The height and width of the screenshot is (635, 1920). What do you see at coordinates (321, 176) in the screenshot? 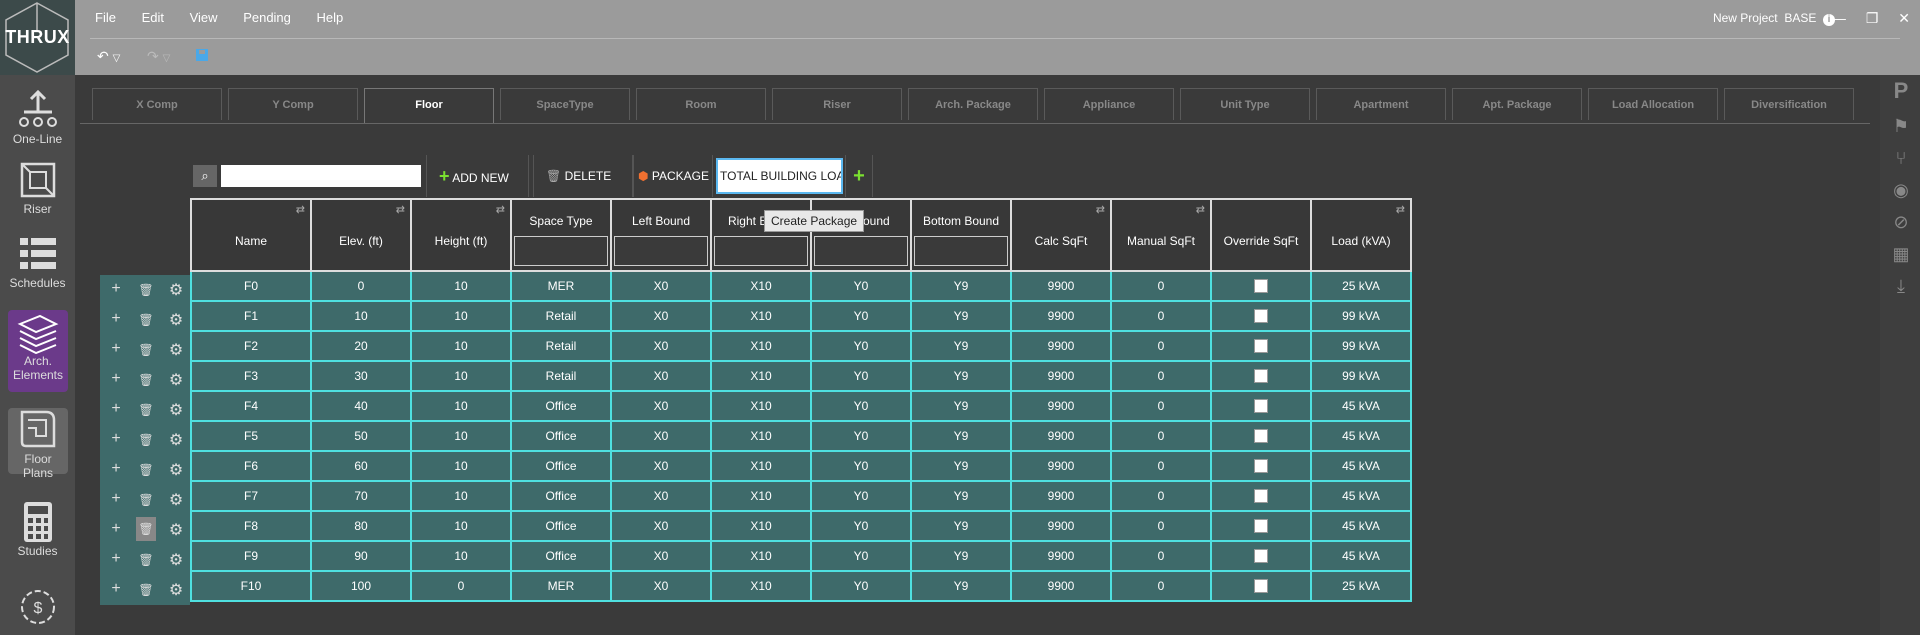
I see `search-input` at bounding box center [321, 176].